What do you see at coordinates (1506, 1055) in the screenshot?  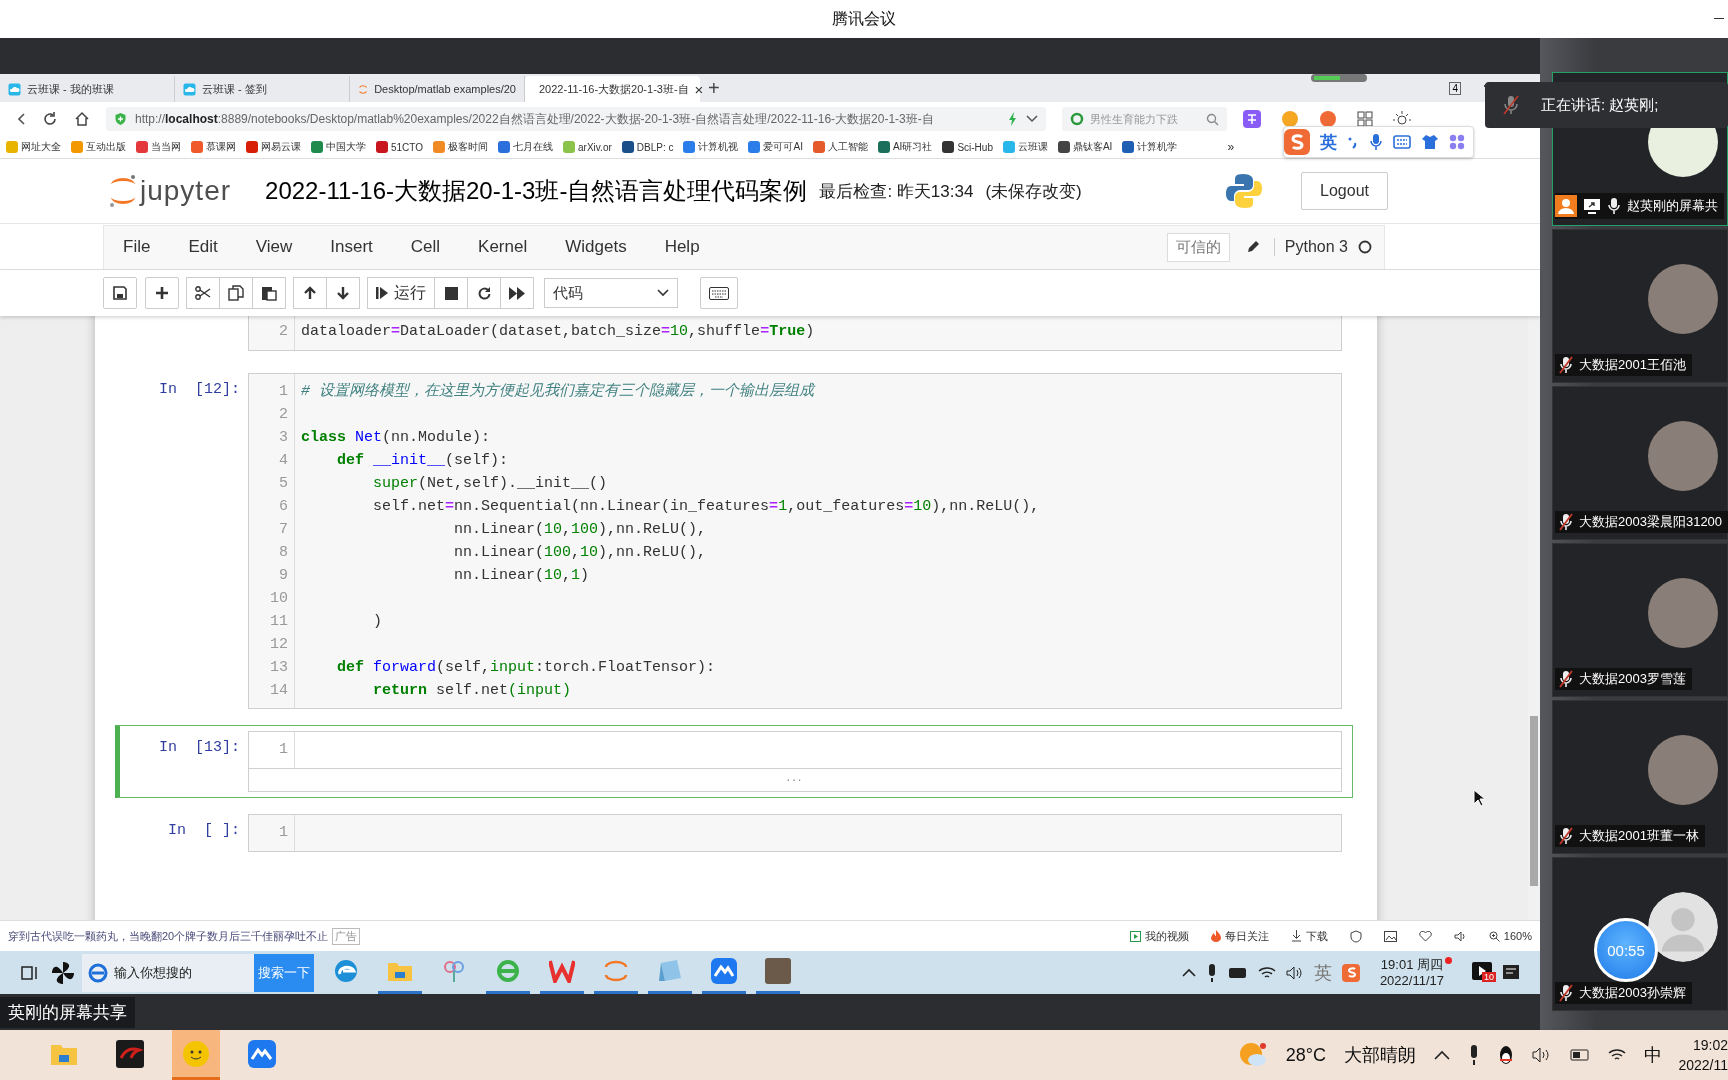 I see `penguin-icon` at bounding box center [1506, 1055].